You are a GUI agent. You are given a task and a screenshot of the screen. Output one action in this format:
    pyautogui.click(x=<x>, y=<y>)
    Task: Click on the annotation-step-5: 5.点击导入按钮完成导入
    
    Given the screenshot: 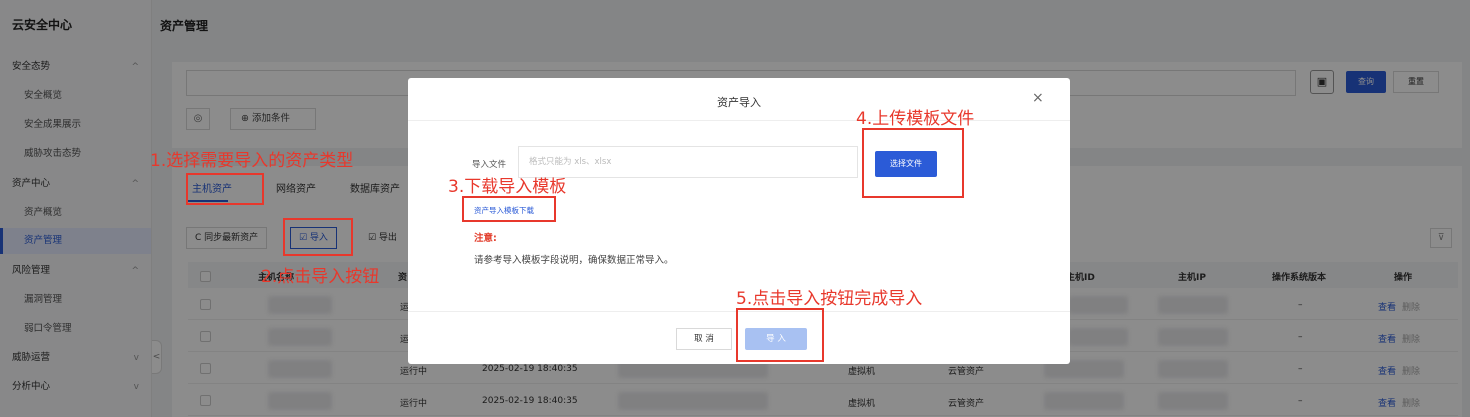 What is the action you would take?
    pyautogui.click(x=829, y=299)
    